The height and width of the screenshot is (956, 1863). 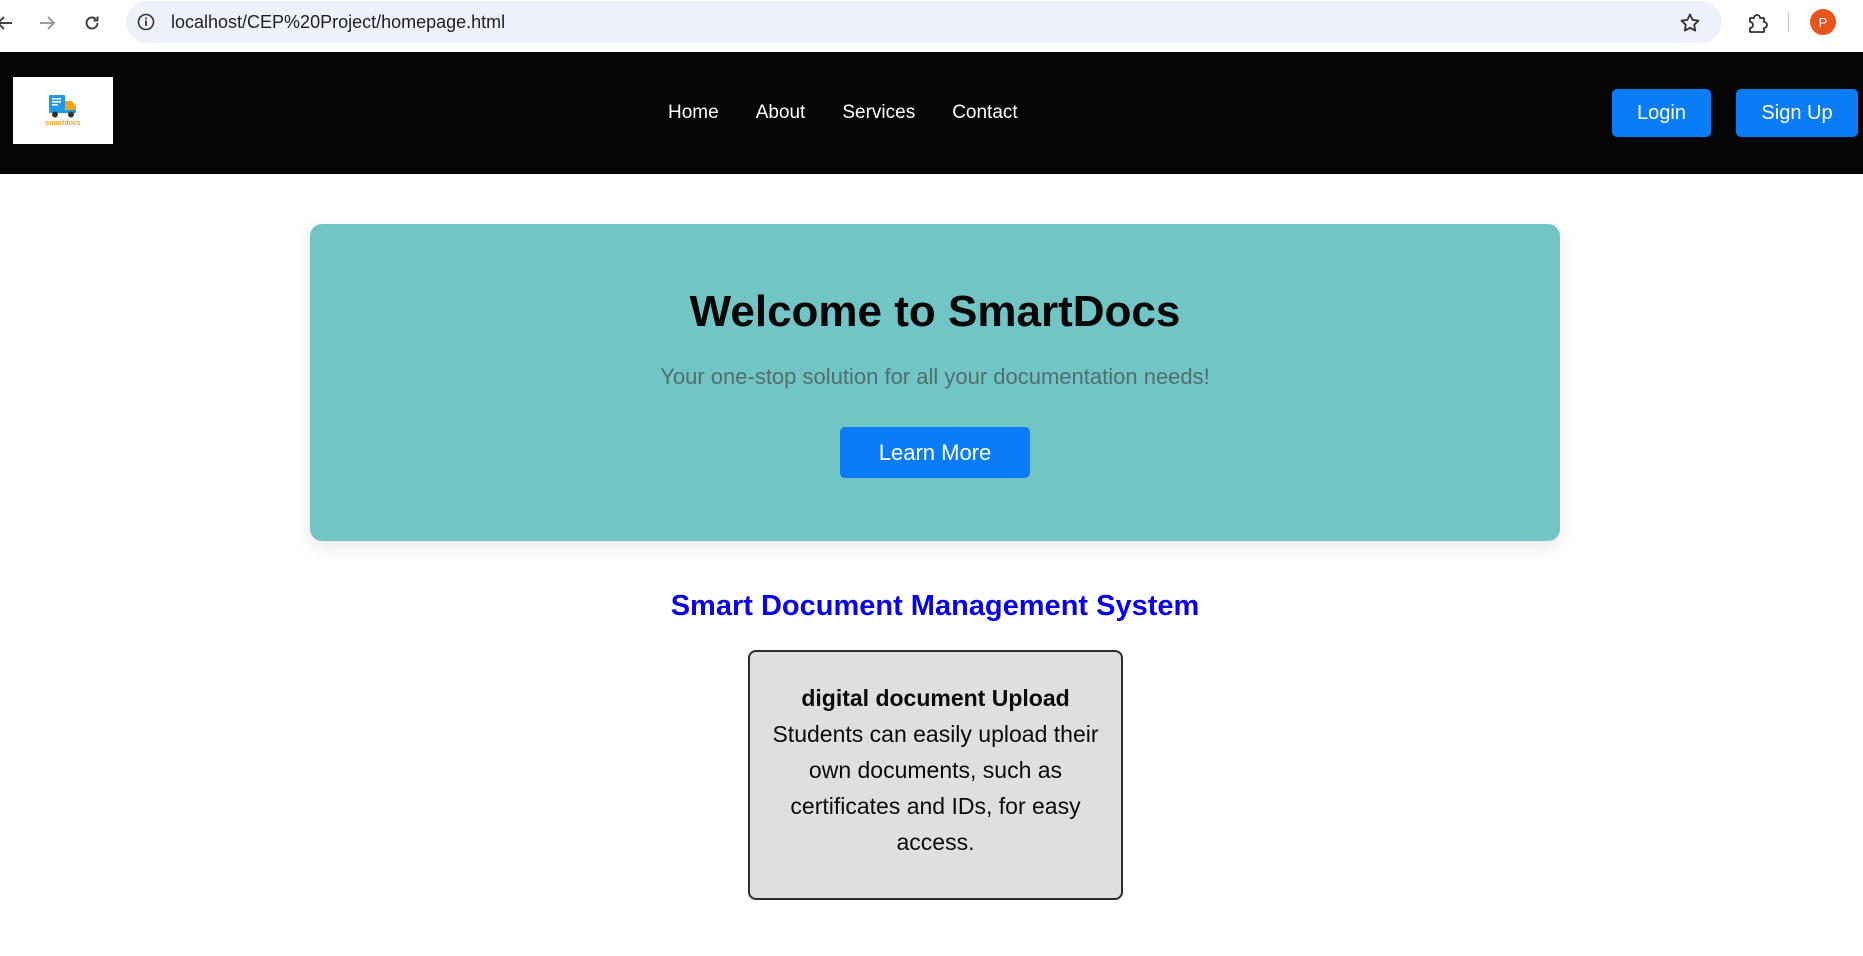 What do you see at coordinates (1757, 23) in the screenshot?
I see `extensions-icon` at bounding box center [1757, 23].